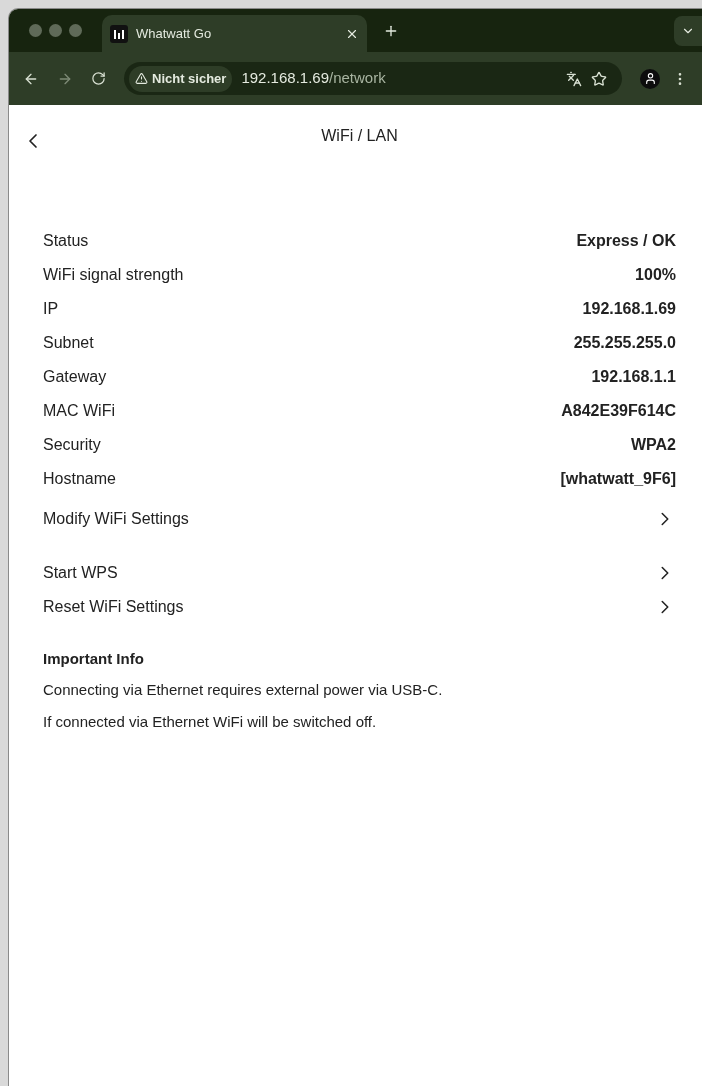 The image size is (702, 1086). Describe the element at coordinates (68, 343) in the screenshot. I see `detail-label: Subnet` at that location.